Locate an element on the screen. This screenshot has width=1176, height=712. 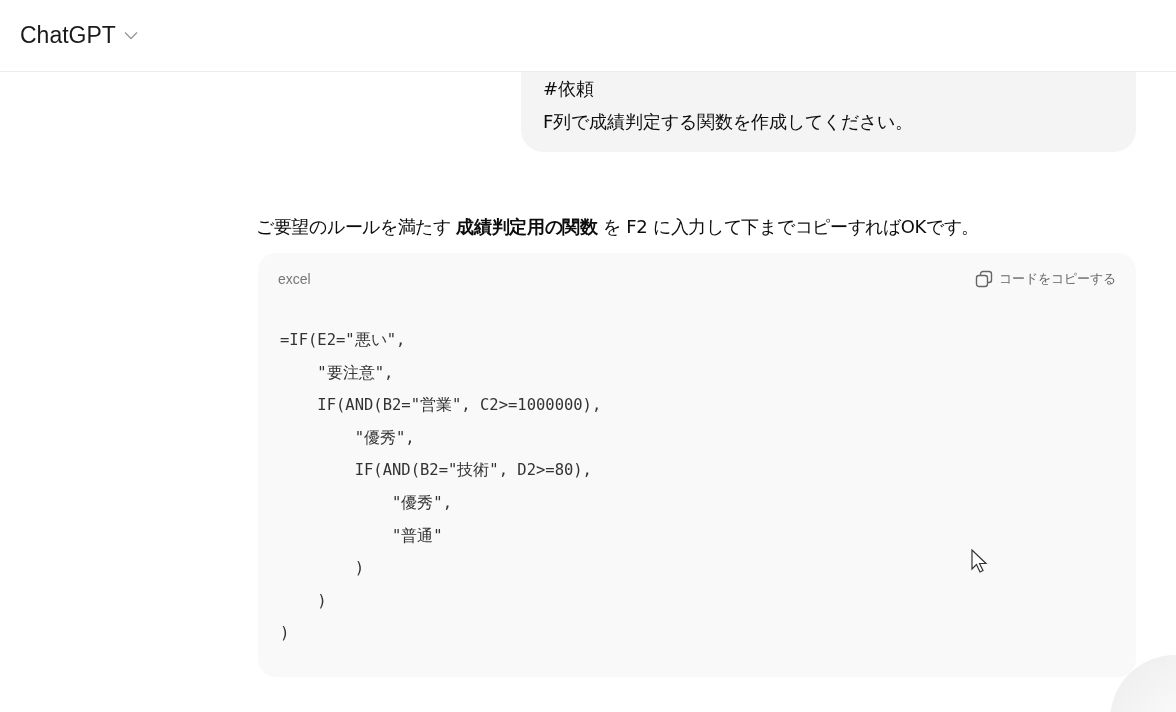
code-language: excel is located at coordinates (294, 279).